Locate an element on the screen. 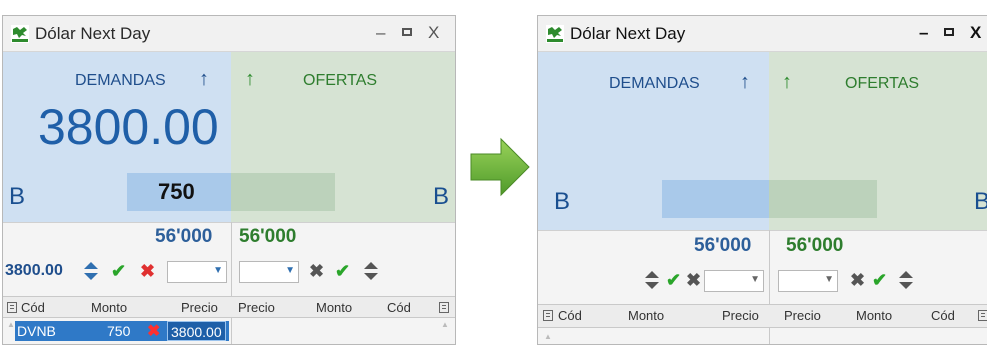  cancel-order-x-icon: ✖ is located at coordinates (153, 331).